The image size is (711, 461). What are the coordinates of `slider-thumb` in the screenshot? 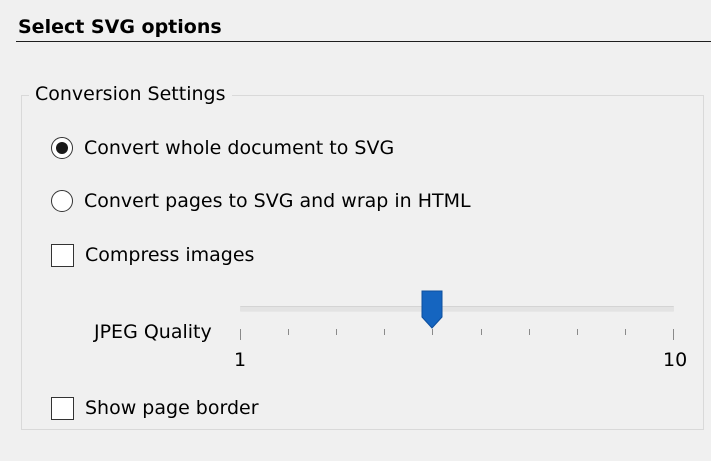 It's located at (432, 309).